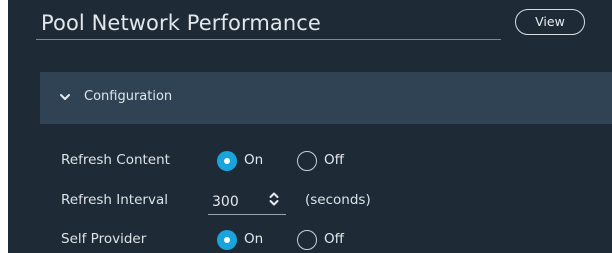 The height and width of the screenshot is (253, 612). I want to click on refresh-content-on-radio: On, so click(247, 161).